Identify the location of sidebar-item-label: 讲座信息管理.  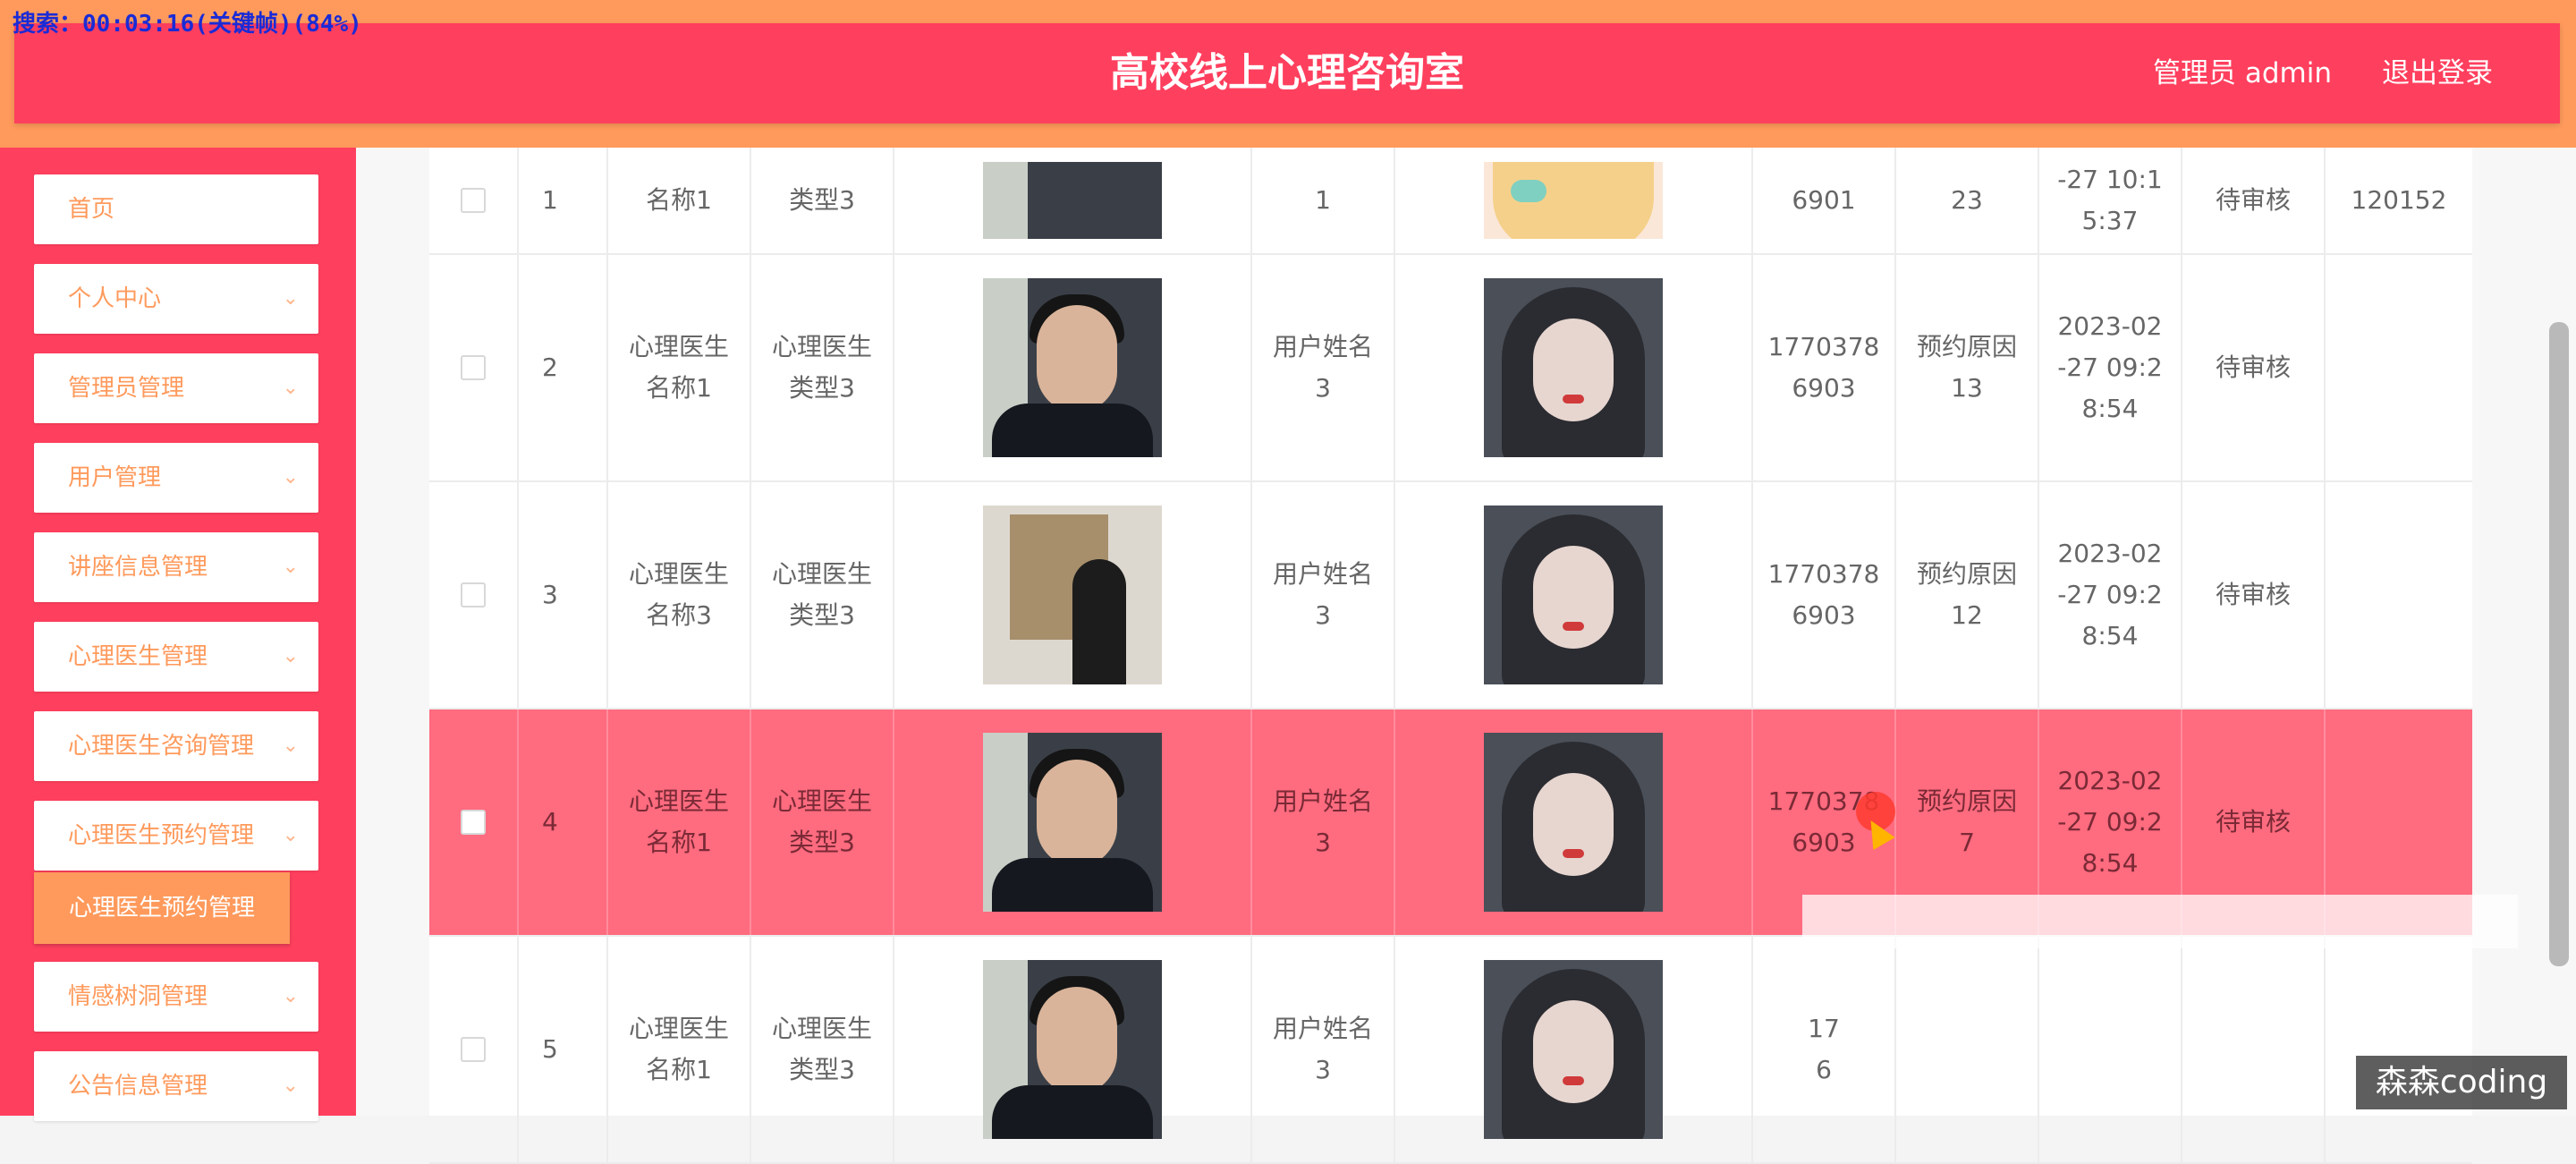
(138, 567).